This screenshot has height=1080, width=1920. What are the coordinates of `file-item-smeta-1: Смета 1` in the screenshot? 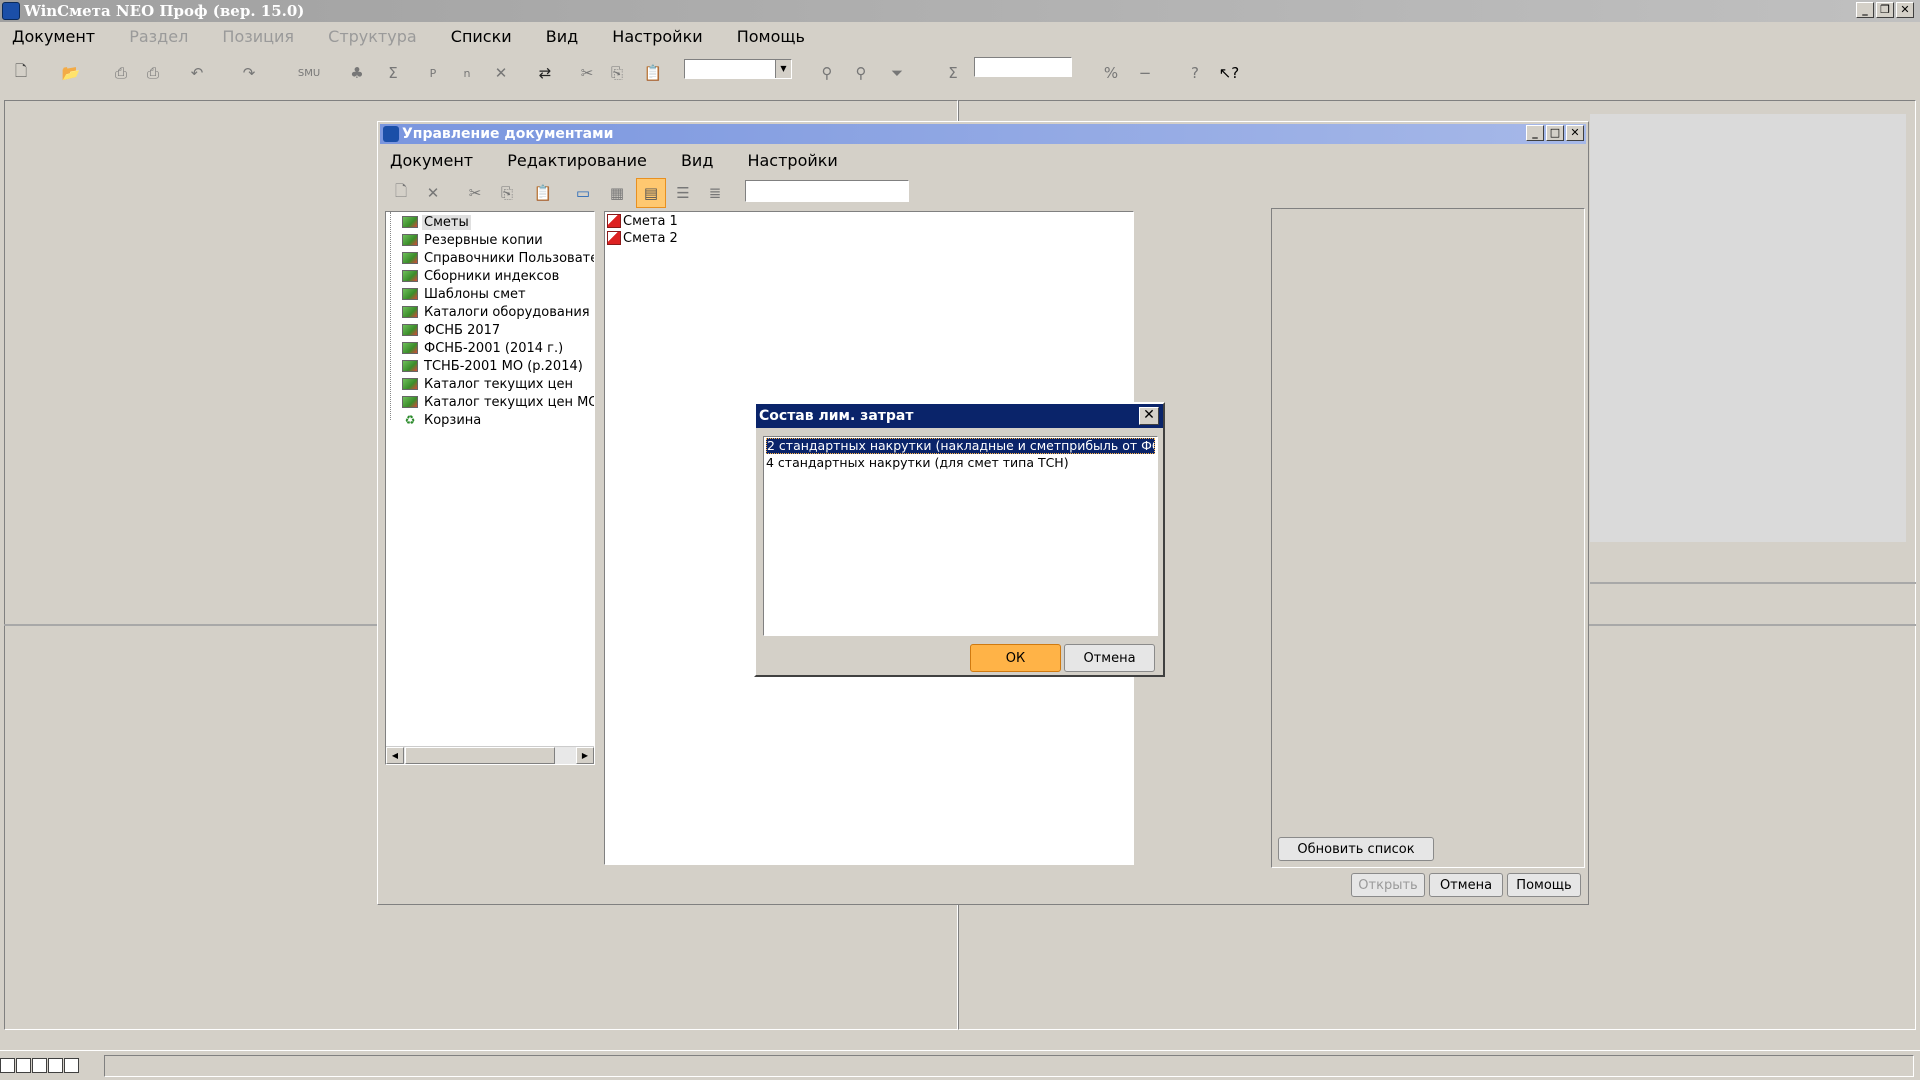 It's located at (642, 221).